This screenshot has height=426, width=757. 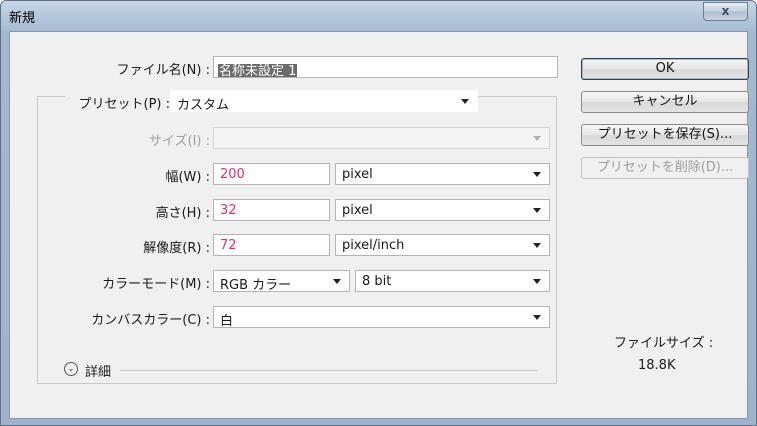 I want to click on canvas-color-value: 白, so click(x=227, y=321).